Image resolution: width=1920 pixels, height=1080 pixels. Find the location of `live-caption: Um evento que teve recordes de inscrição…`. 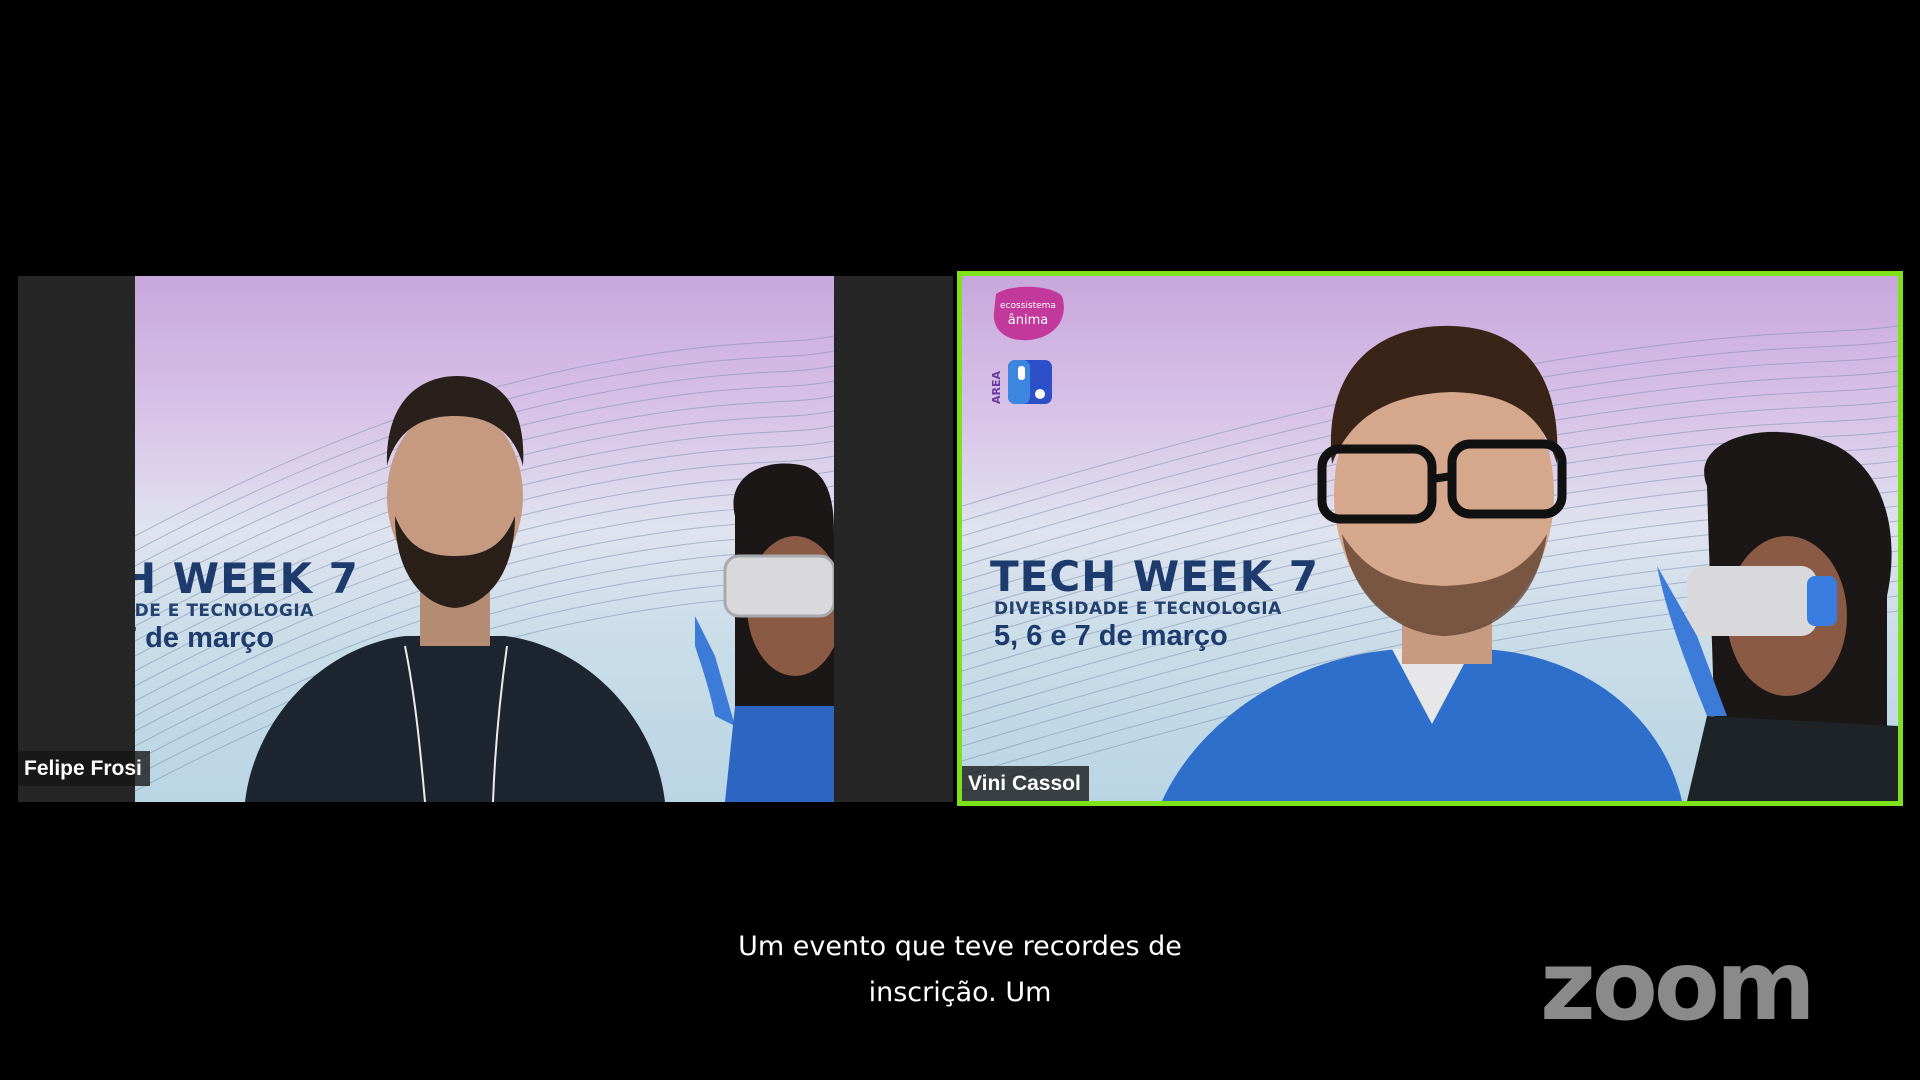

live-caption: Um evento que teve recordes de inscrição… is located at coordinates (960, 970).